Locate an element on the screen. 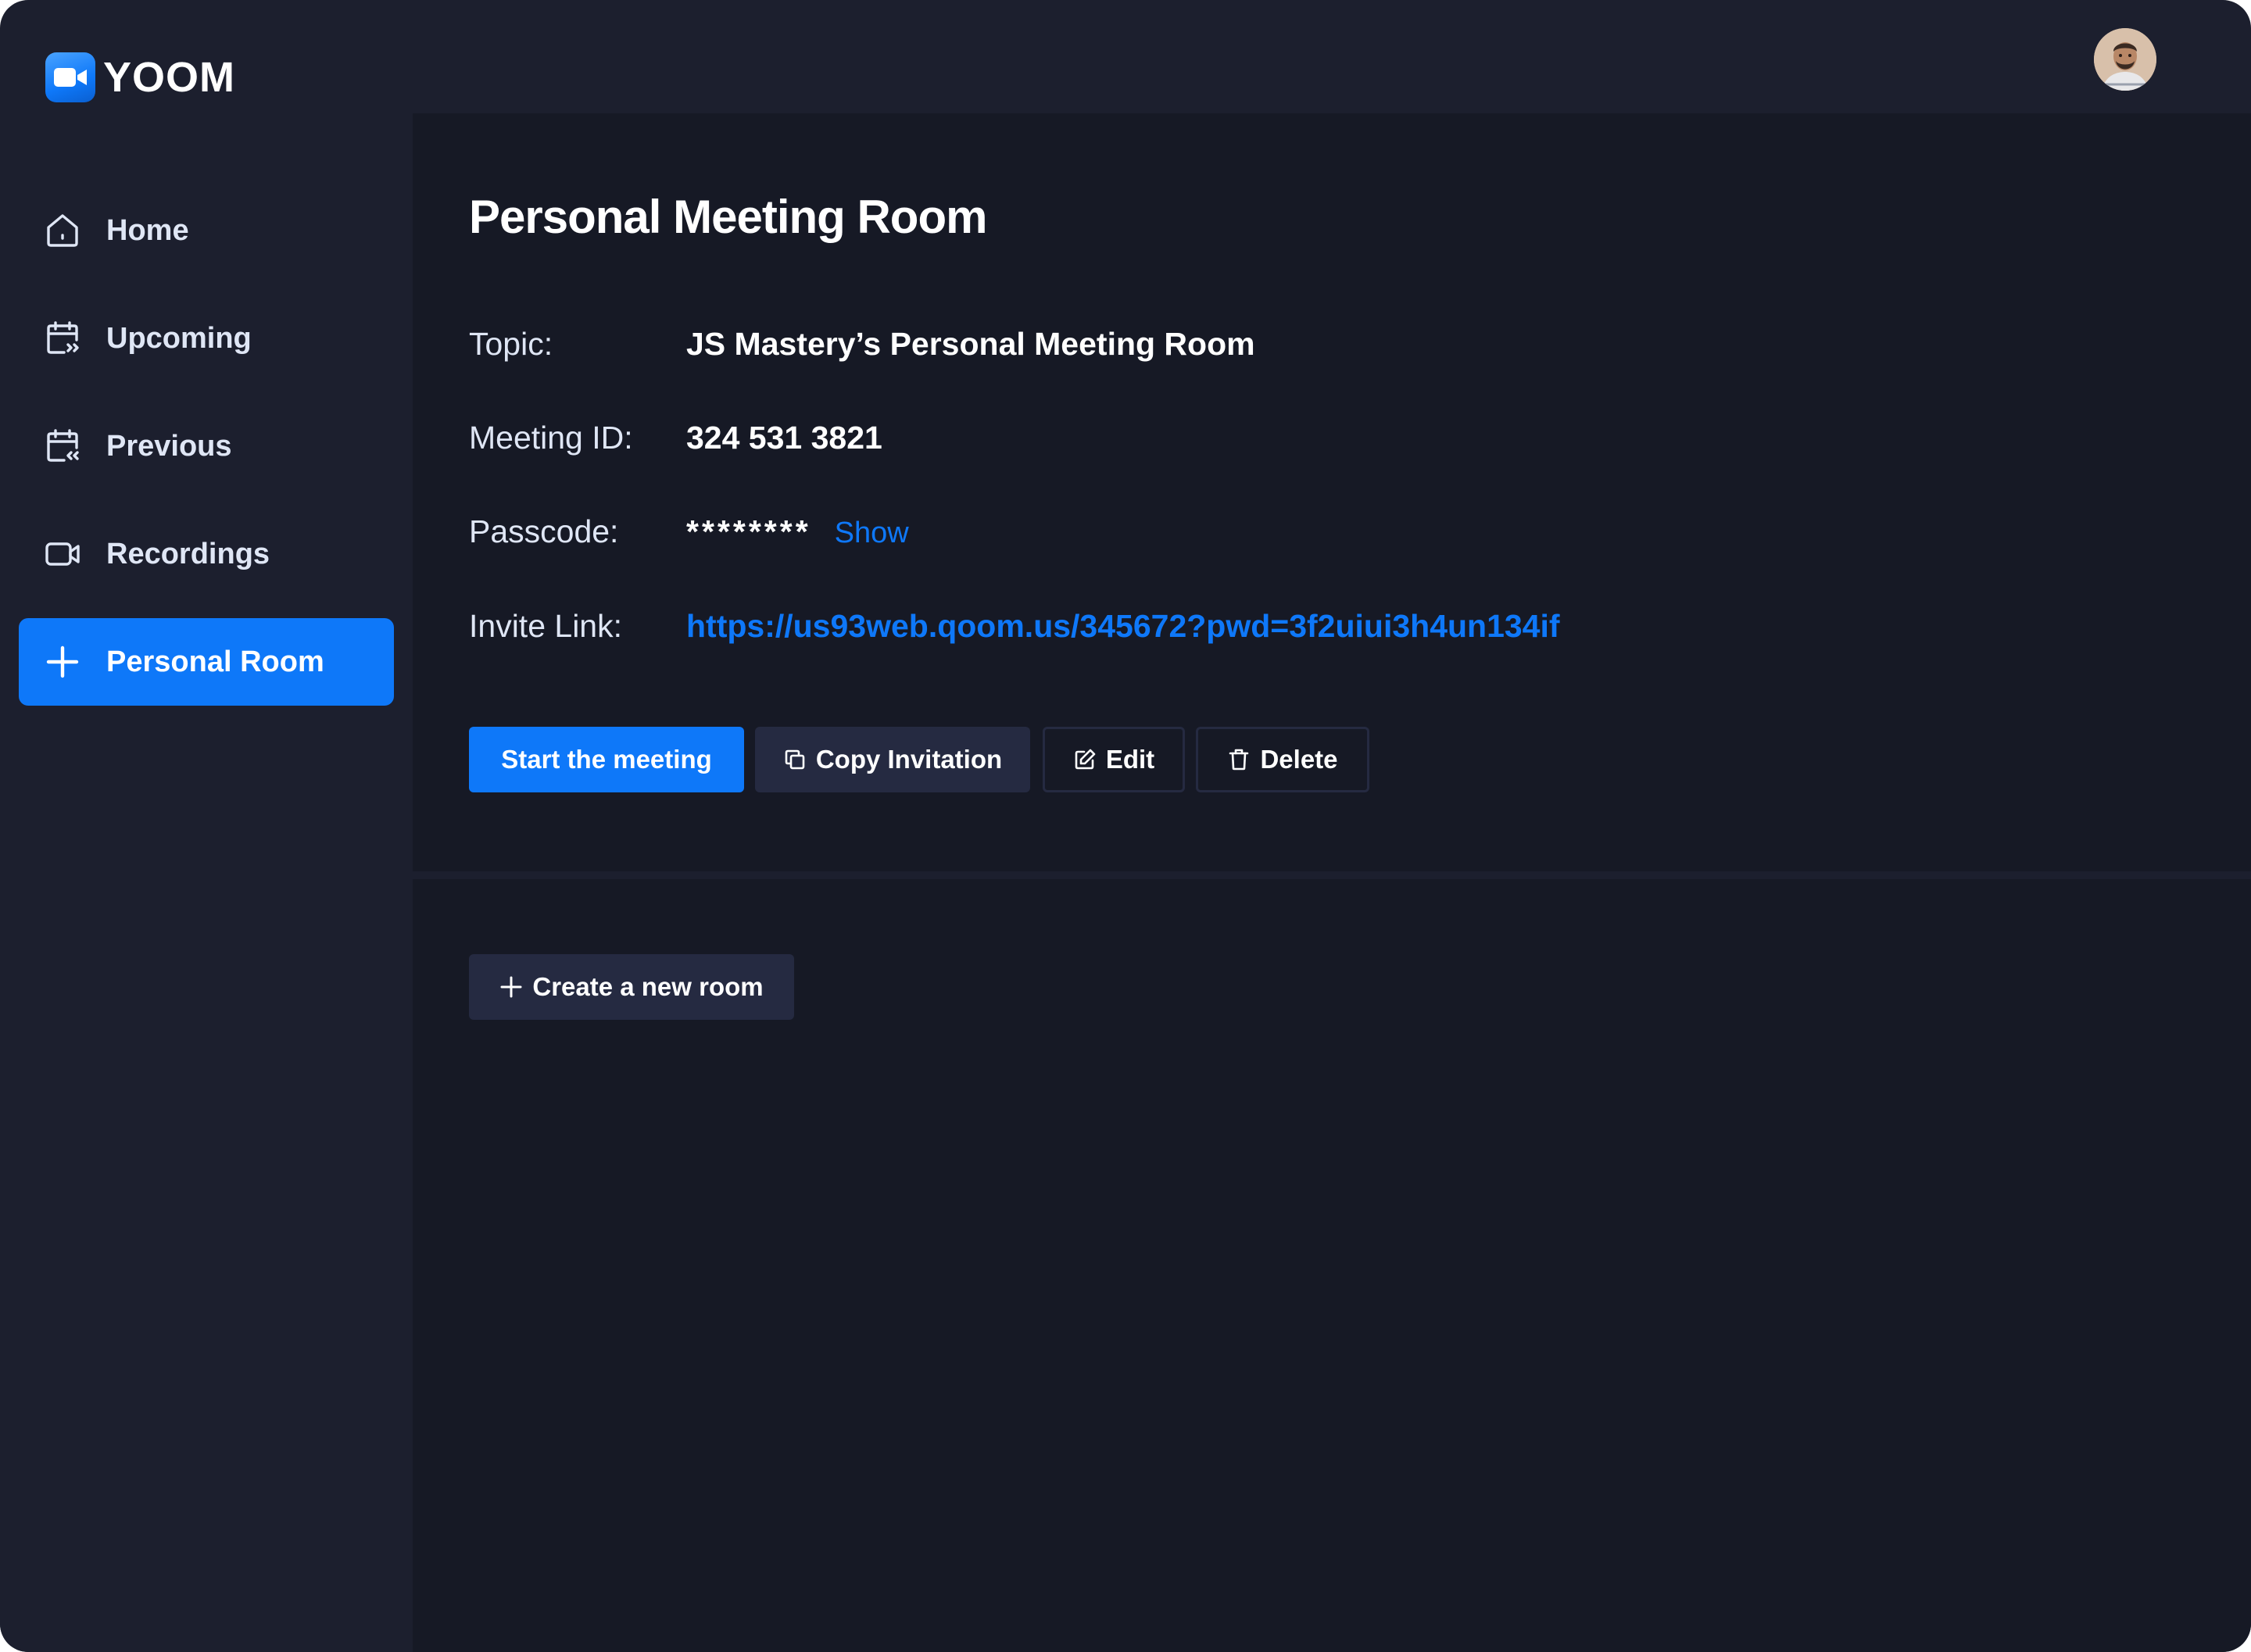 Image resolution: width=2251 pixels, height=1652 pixels. sidebar-item-label: Upcoming is located at coordinates (179, 338).